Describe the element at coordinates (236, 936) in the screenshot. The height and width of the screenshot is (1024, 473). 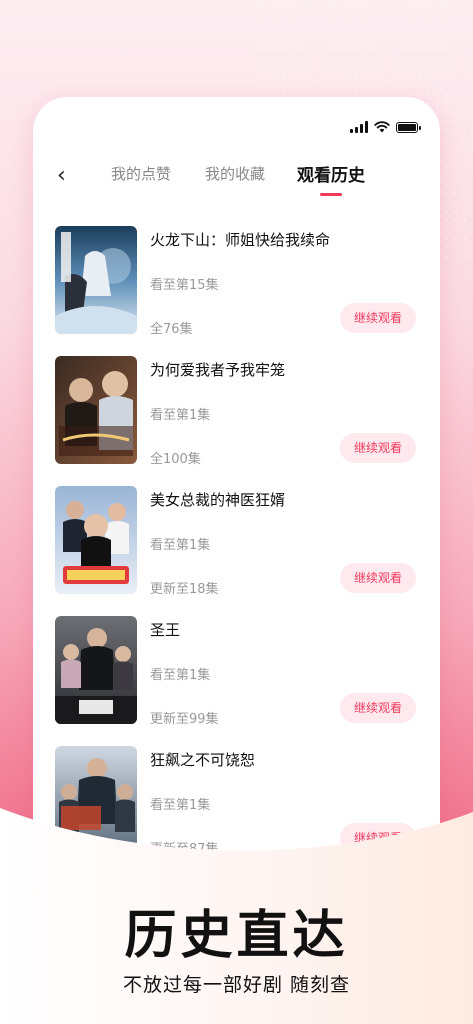
I see `promo-headline: 历史直达` at that location.